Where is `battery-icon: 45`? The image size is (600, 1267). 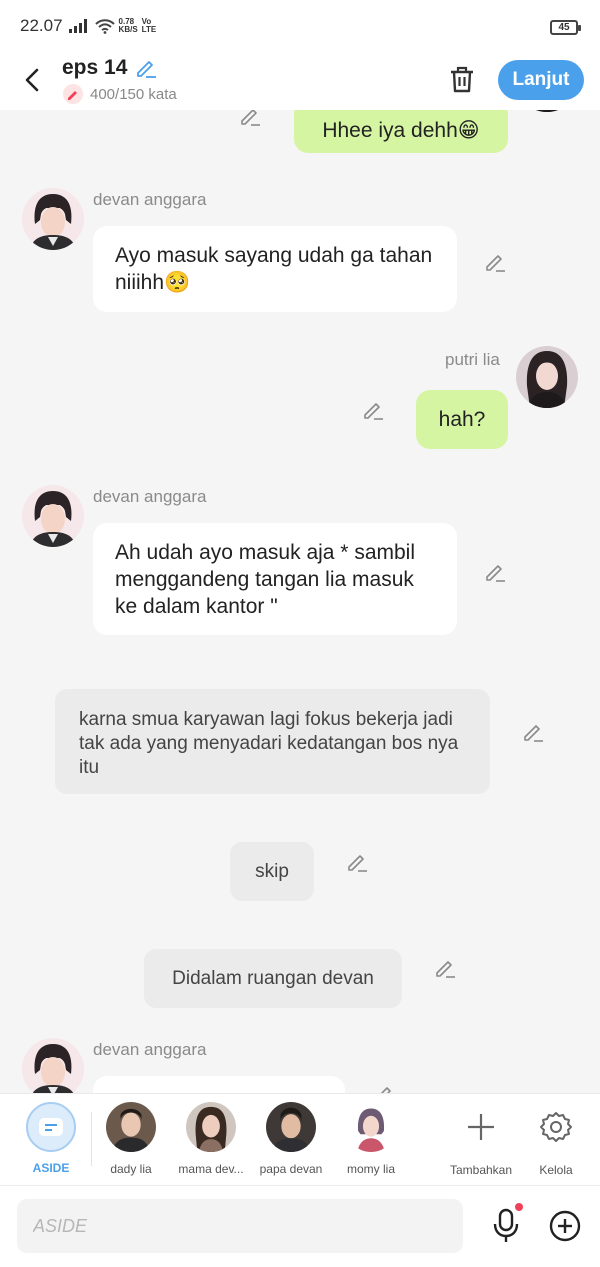
battery-icon: 45 is located at coordinates (565, 27).